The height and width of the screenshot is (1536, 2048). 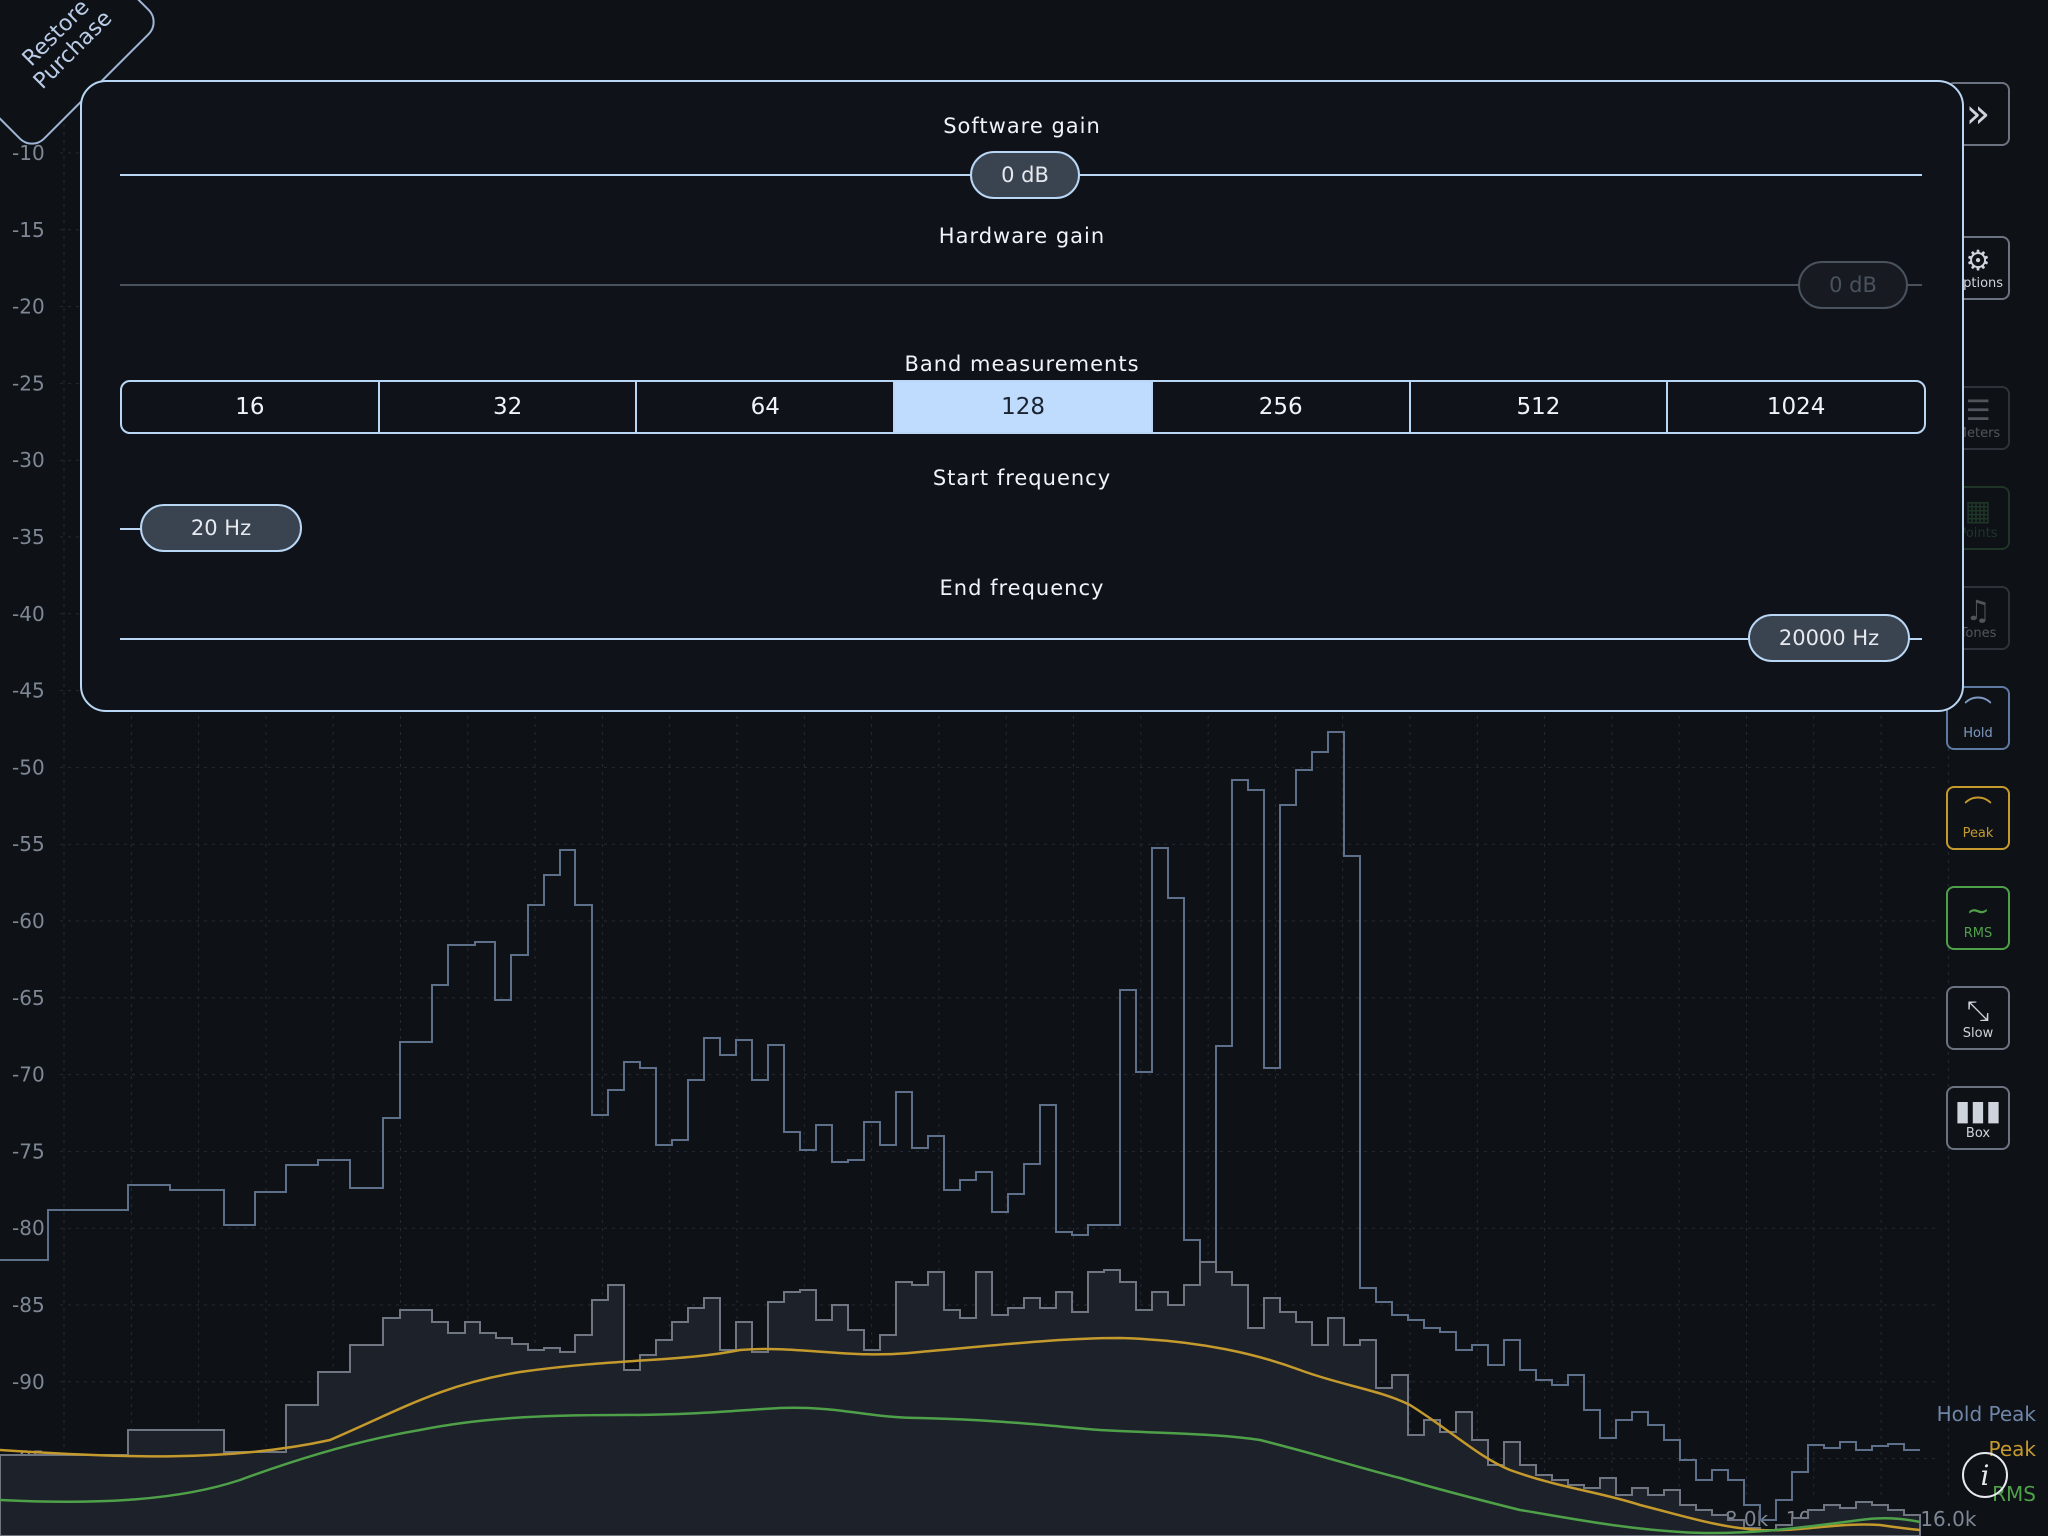 What do you see at coordinates (1025, 175) in the screenshot?
I see `software-gain-handle: 0 dB` at bounding box center [1025, 175].